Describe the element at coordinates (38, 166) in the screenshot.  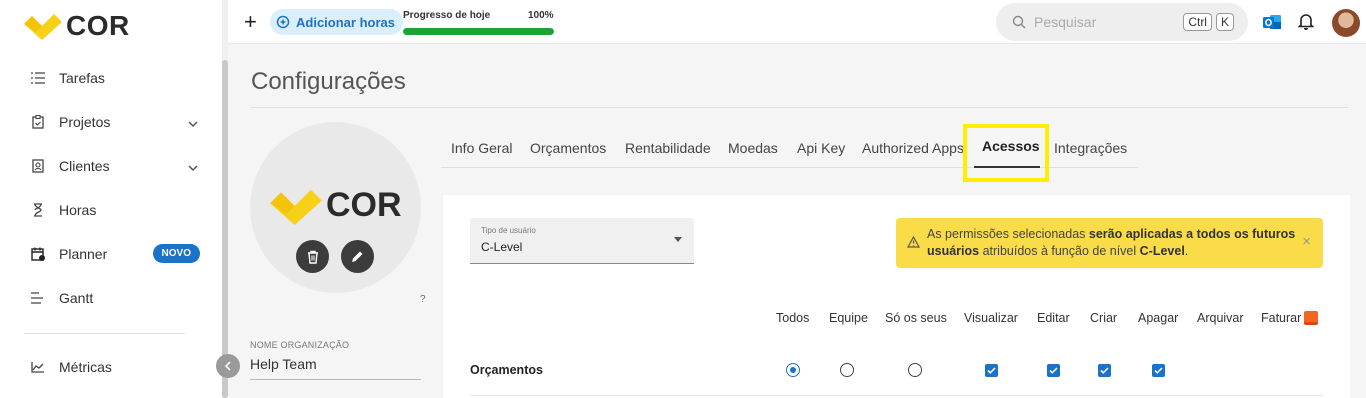
I see `contact-card-icon` at that location.